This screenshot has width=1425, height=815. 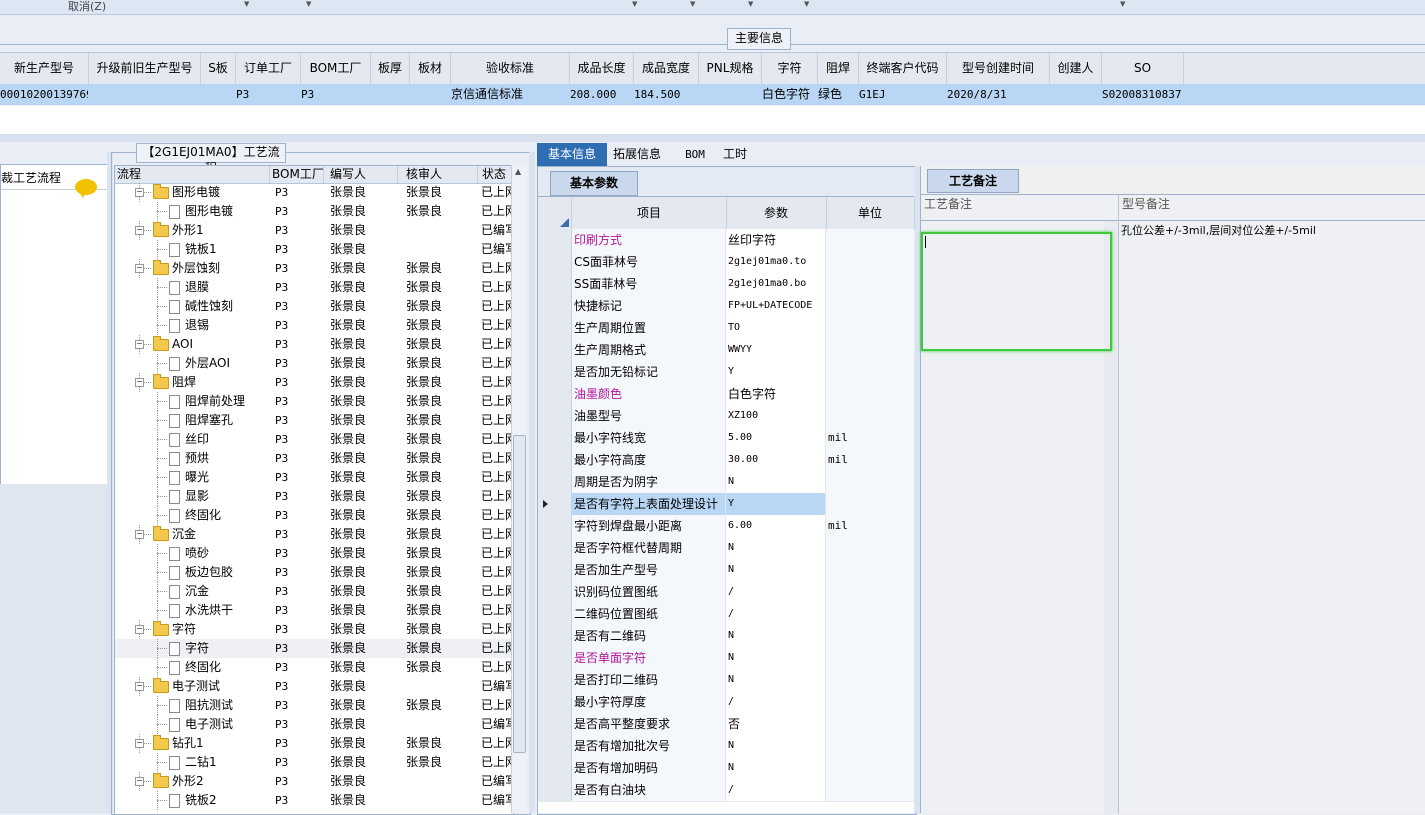 I want to click on param-value: FP+UL+DATECODE, so click(x=776, y=306).